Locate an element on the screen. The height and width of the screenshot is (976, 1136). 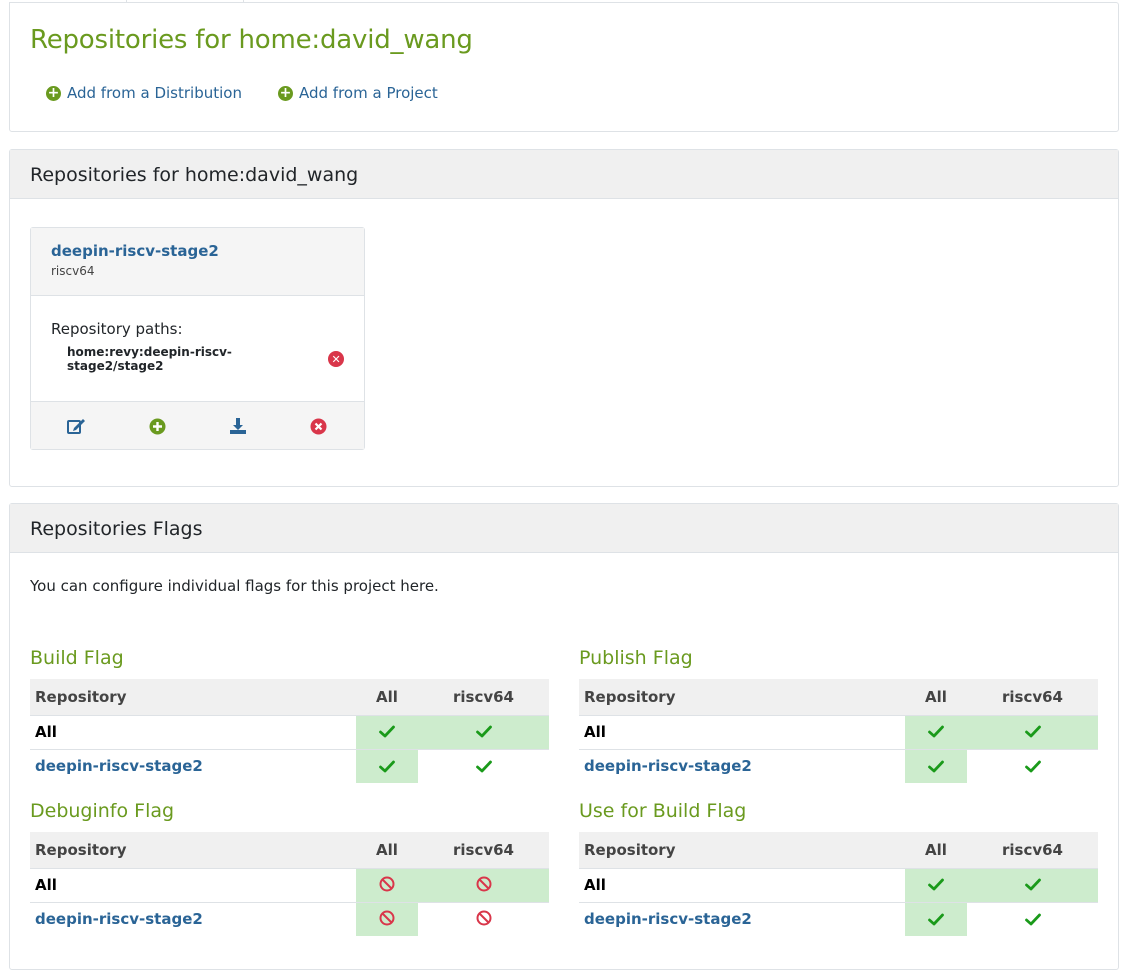
repository-path-text: home:revy:deepin-riscv-stage2/stage2 is located at coordinates (149, 359).